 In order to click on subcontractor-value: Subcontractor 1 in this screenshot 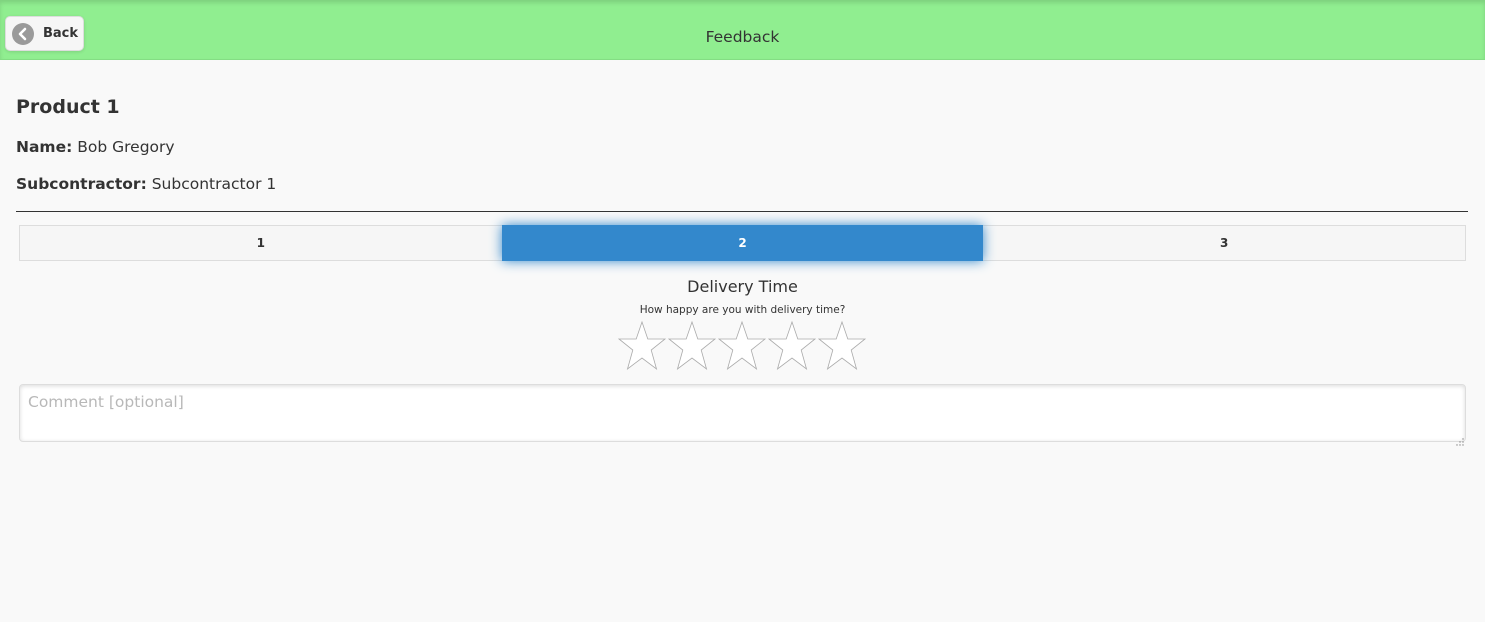, I will do `click(214, 184)`.